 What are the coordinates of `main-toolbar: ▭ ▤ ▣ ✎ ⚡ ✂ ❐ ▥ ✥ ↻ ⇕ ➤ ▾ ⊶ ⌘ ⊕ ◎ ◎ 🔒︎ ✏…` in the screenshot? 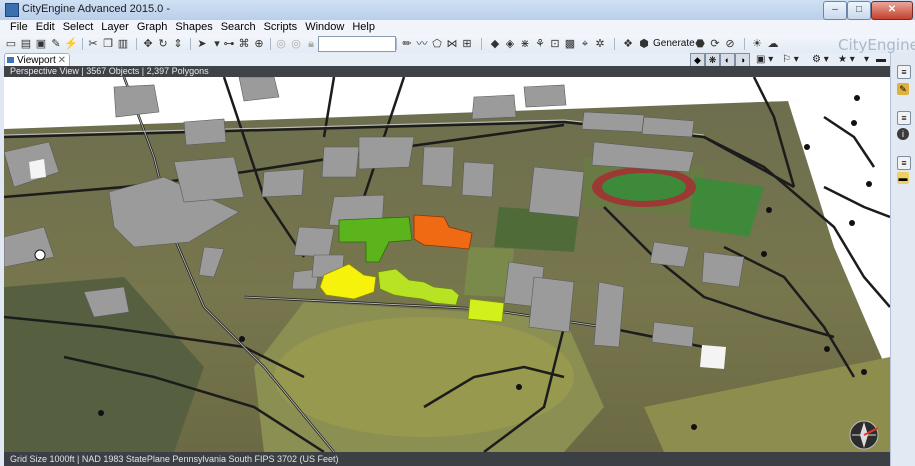 It's located at (457, 44).